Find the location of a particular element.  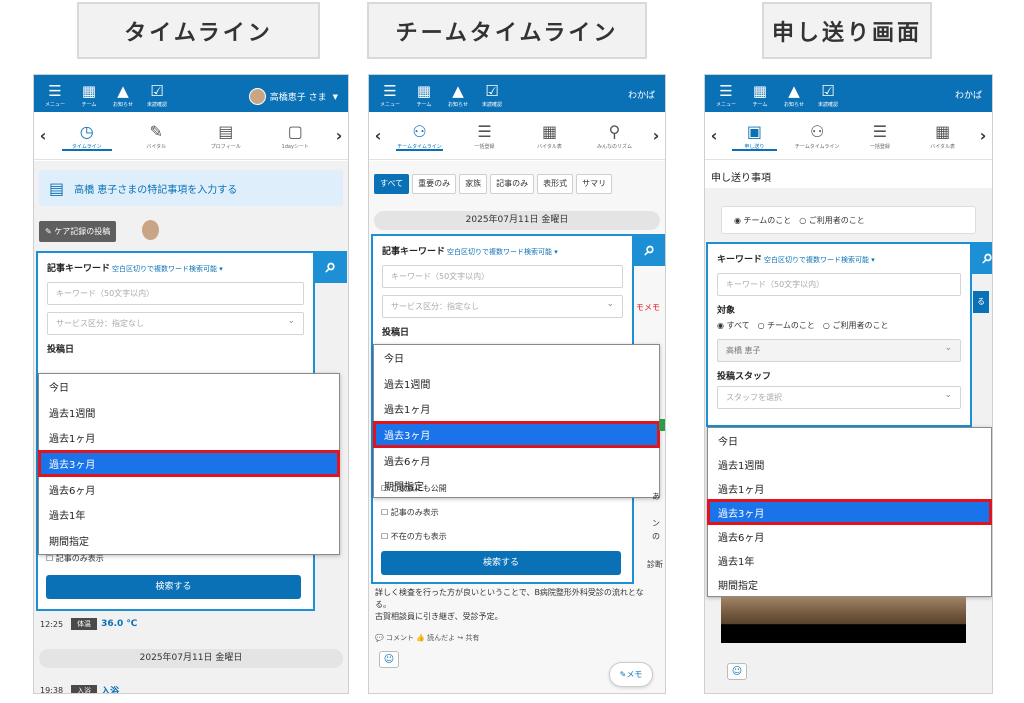

post-actions: 💬 コメント 👍 読んだよ ↪ 共有 is located at coordinates (427, 638).